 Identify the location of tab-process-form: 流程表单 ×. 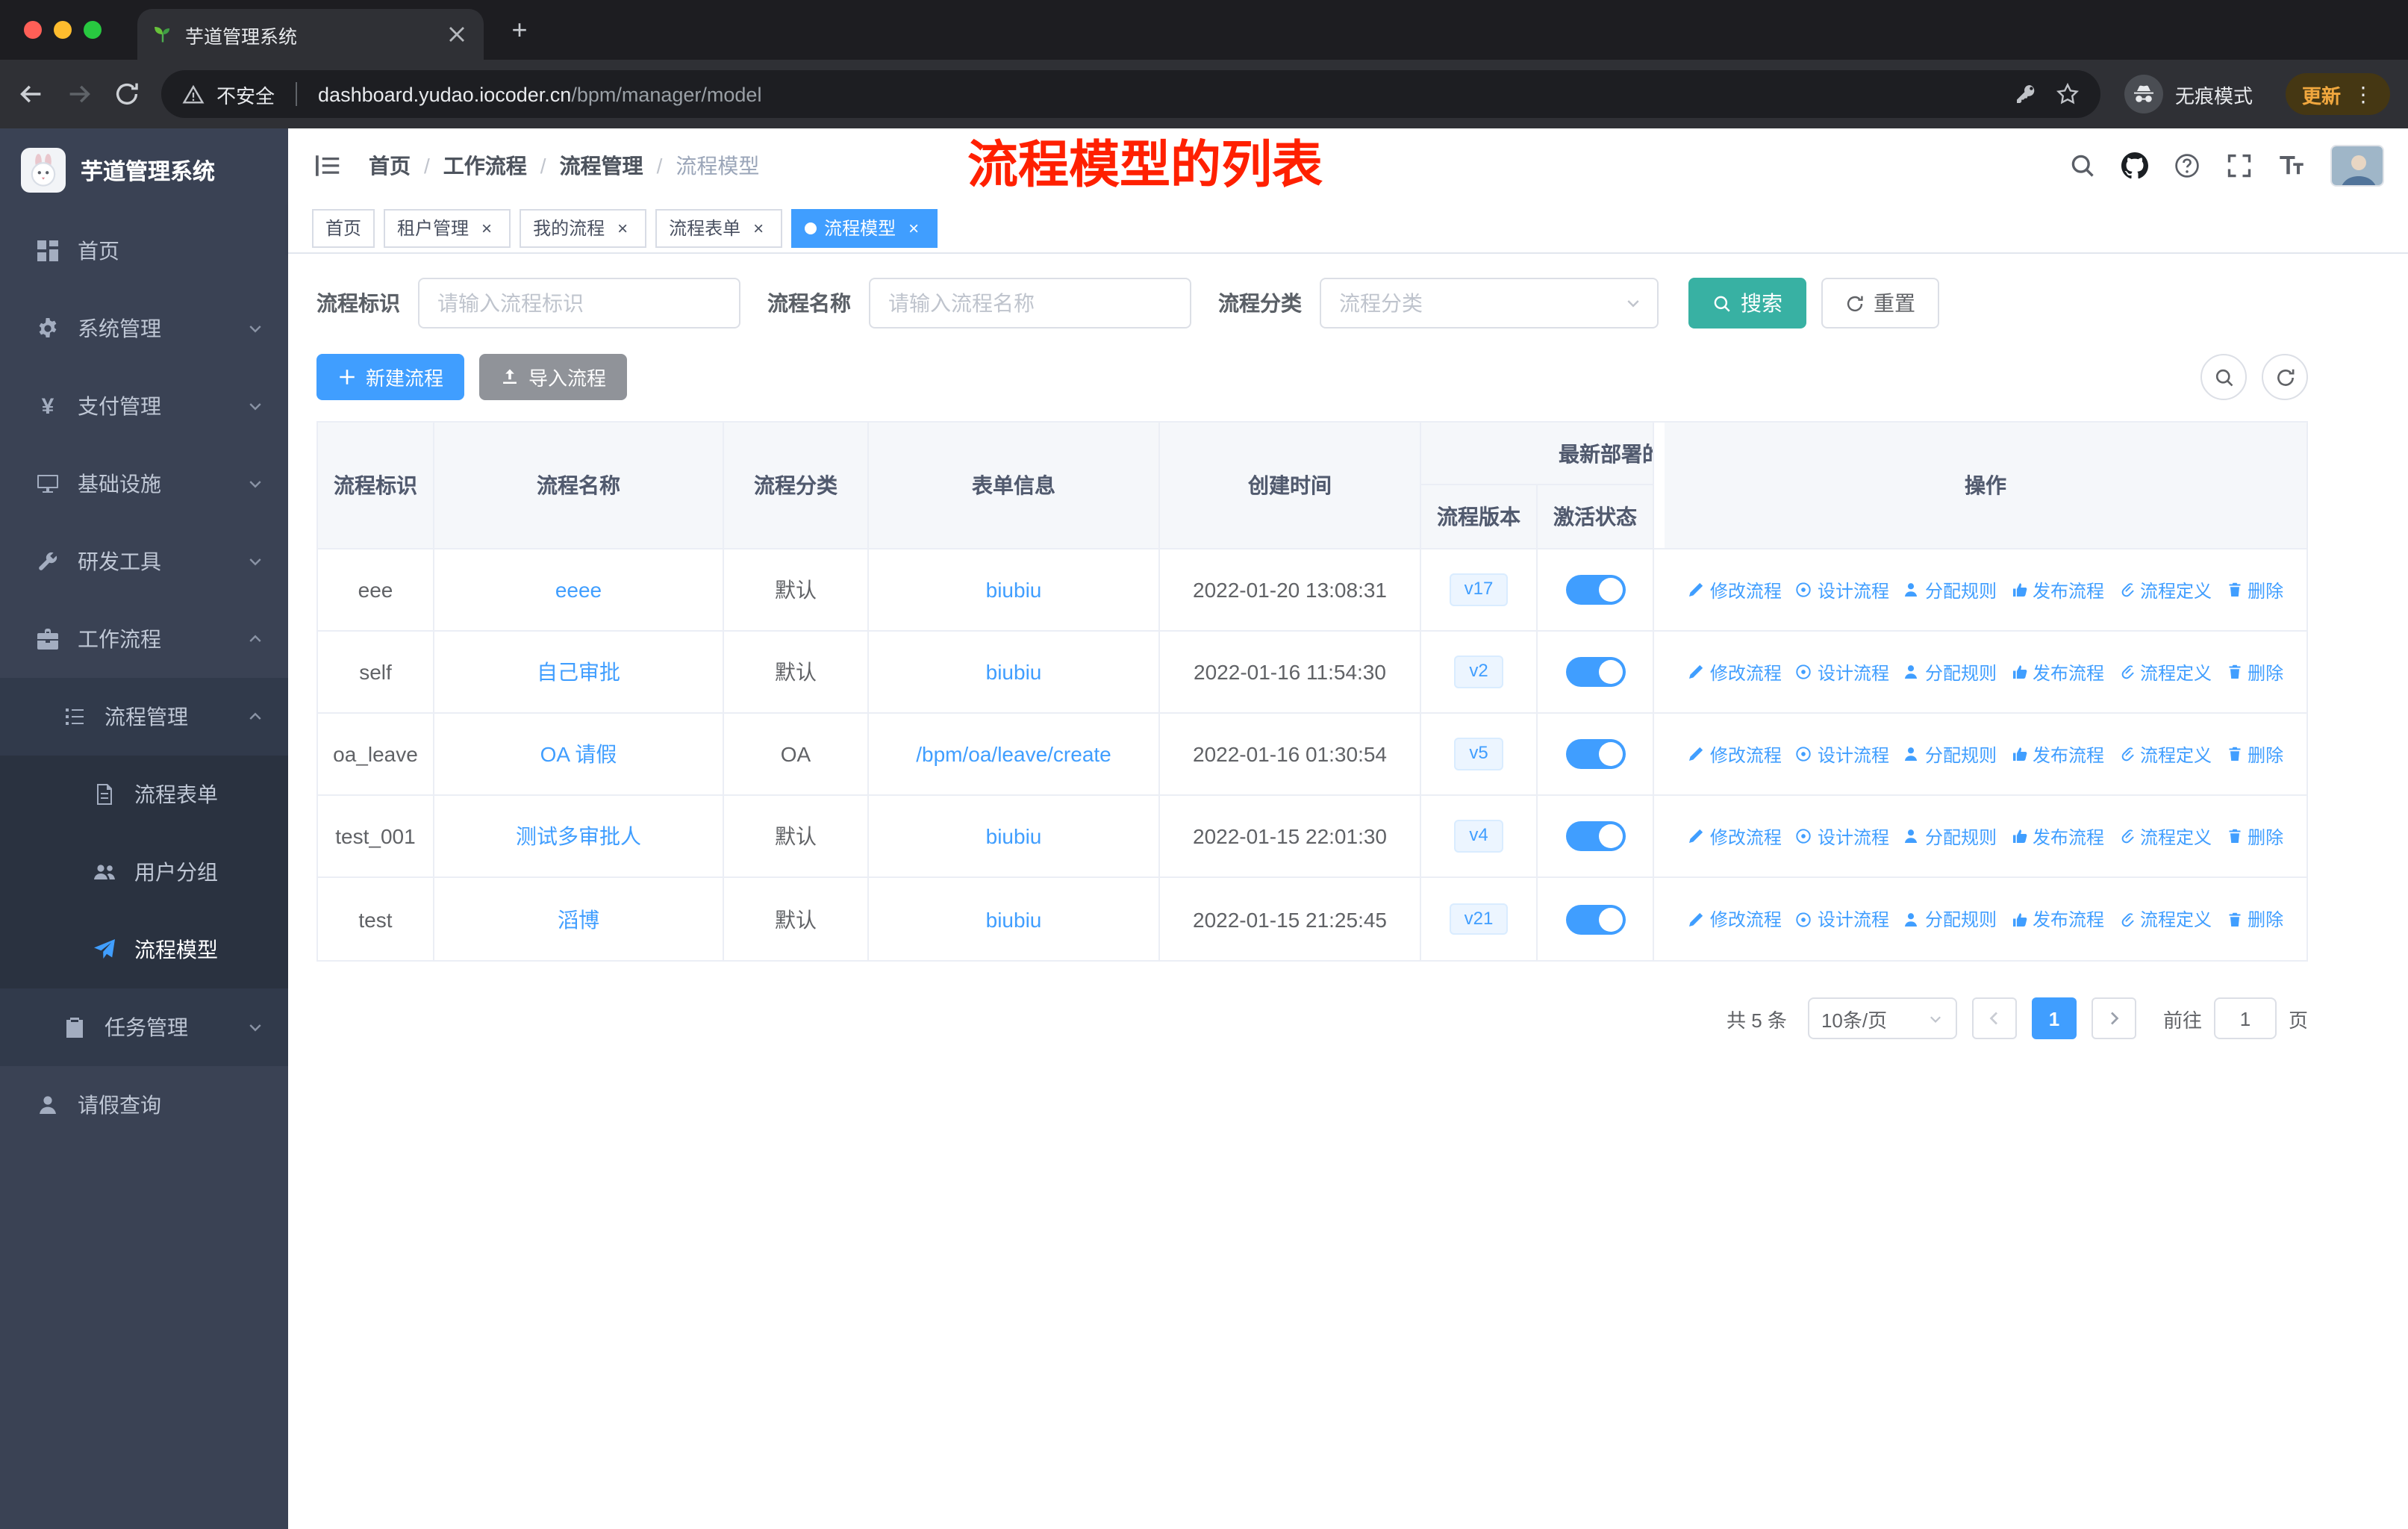
(719, 227).